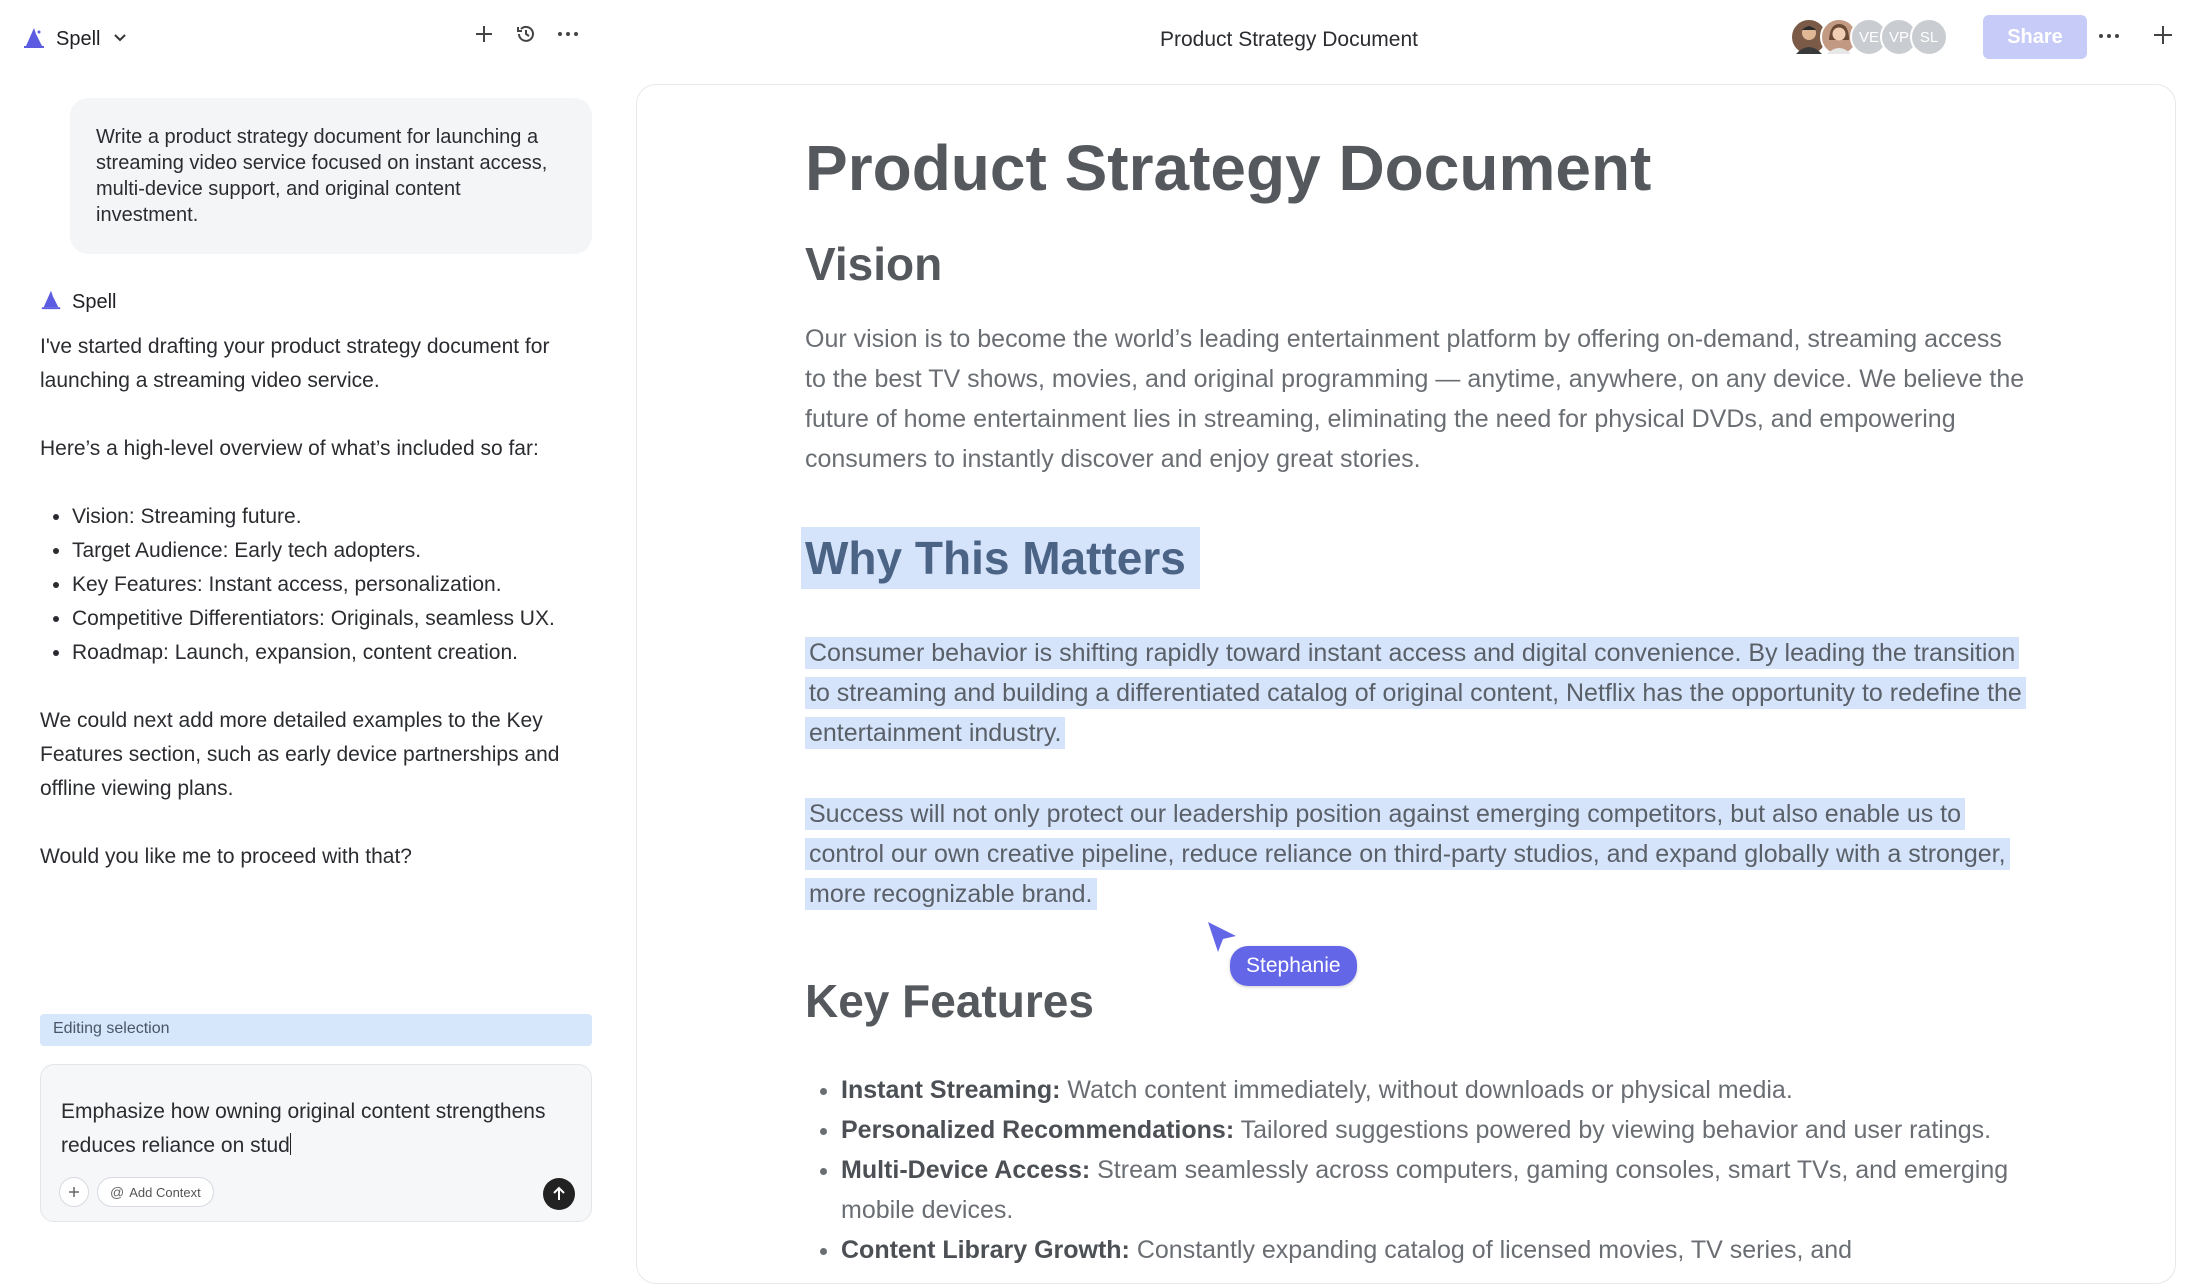  I want to click on share-button: Share, so click(2035, 37).